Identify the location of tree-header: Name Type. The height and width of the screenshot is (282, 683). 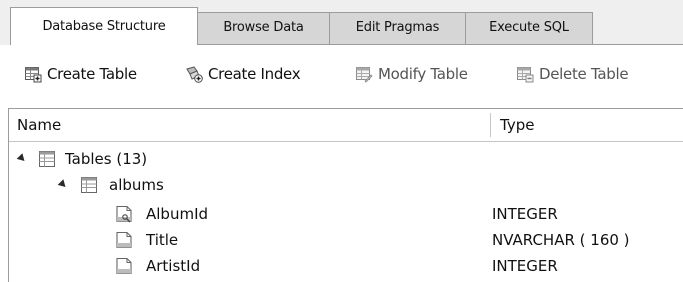
(346, 125).